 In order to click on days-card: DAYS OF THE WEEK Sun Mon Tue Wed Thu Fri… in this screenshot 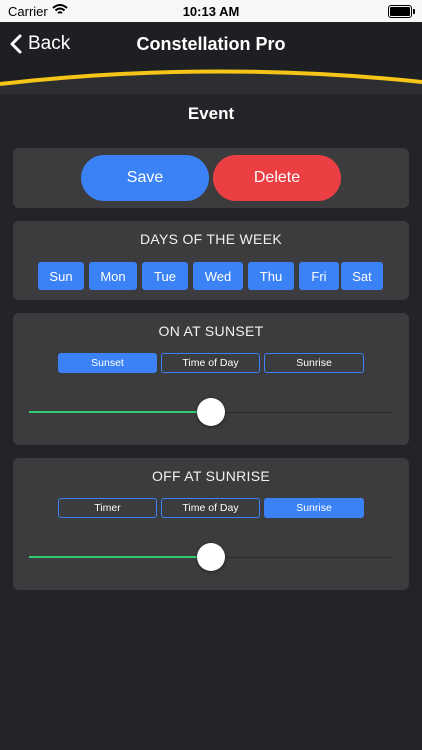, I will do `click(211, 260)`.